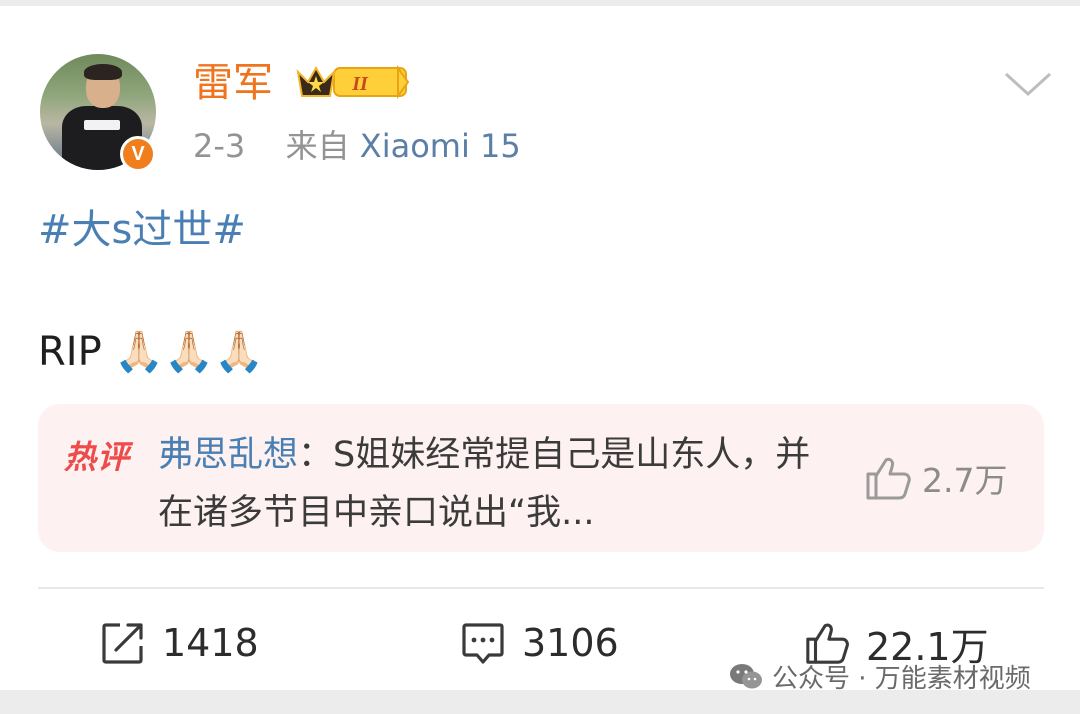 The width and height of the screenshot is (1080, 714). What do you see at coordinates (219, 146) in the screenshot?
I see `post-date: 2-3` at bounding box center [219, 146].